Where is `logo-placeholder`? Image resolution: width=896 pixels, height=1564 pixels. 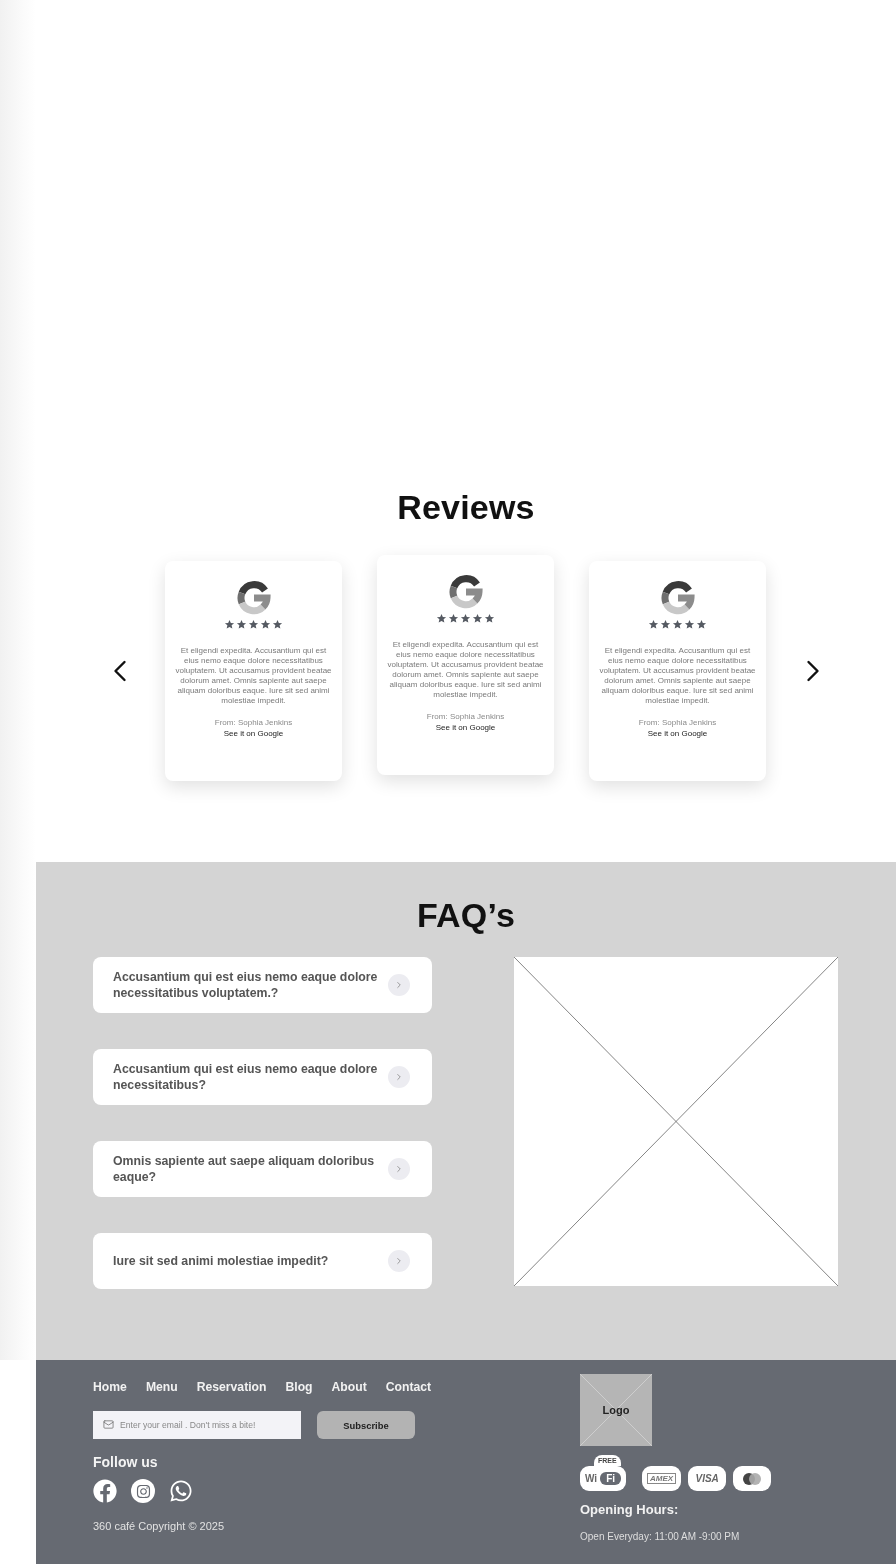
logo-placeholder is located at coordinates (616, 1410).